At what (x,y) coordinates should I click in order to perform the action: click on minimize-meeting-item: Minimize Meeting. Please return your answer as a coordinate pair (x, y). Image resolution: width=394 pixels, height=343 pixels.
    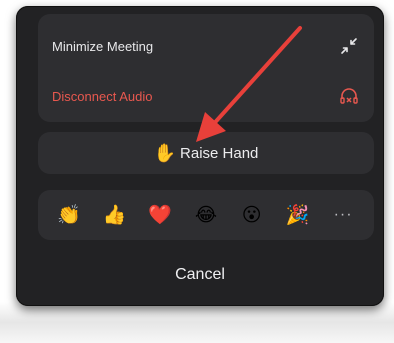
    Looking at the image, I should click on (206, 46).